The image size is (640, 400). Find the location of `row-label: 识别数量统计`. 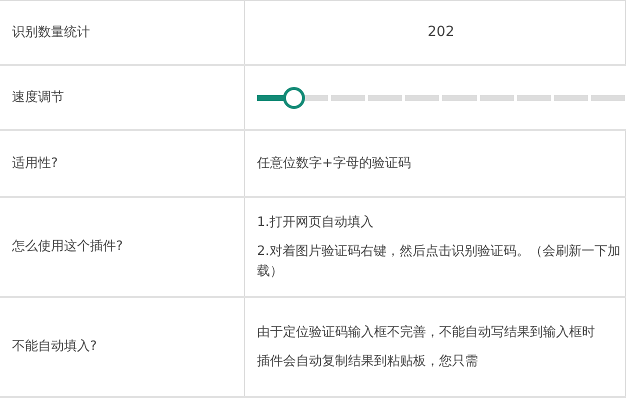

row-label: 识别数量统计 is located at coordinates (51, 33).